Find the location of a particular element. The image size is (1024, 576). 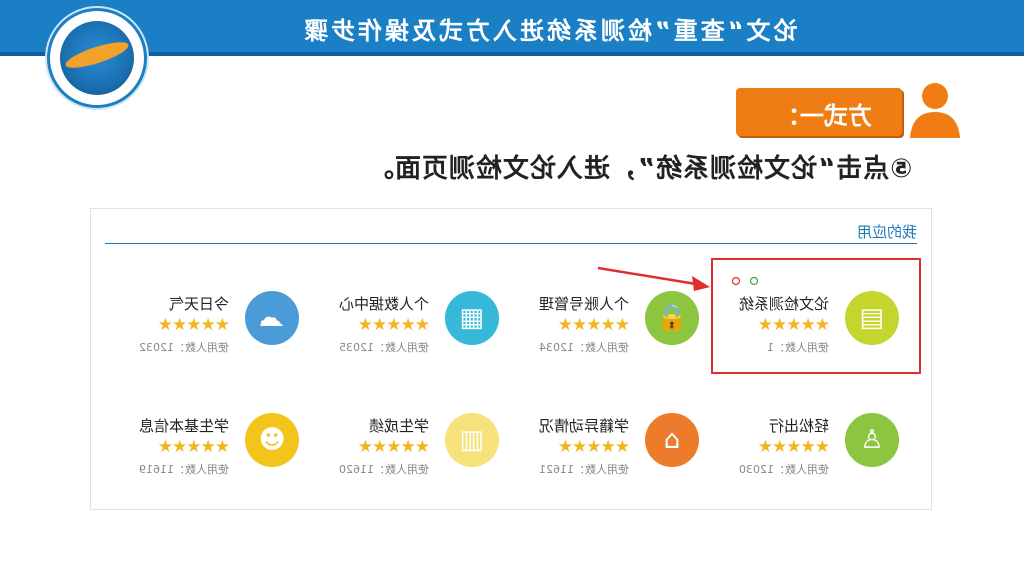

weather-icon: ☁ is located at coordinates (272, 318).